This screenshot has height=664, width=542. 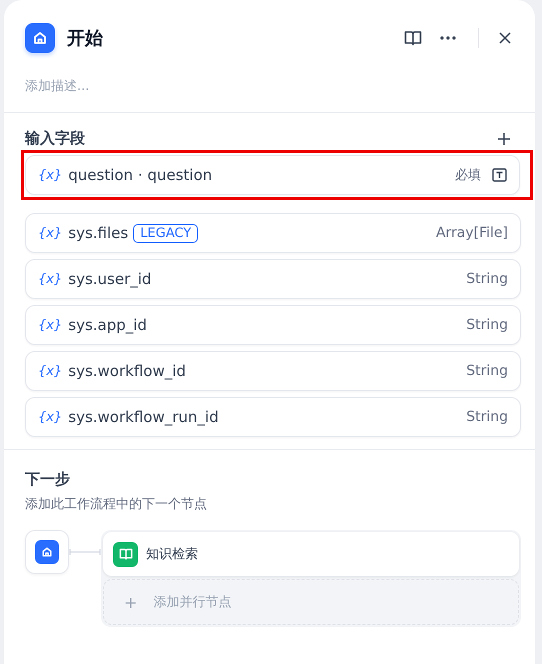 What do you see at coordinates (448, 38) in the screenshot?
I see `more-icon` at bounding box center [448, 38].